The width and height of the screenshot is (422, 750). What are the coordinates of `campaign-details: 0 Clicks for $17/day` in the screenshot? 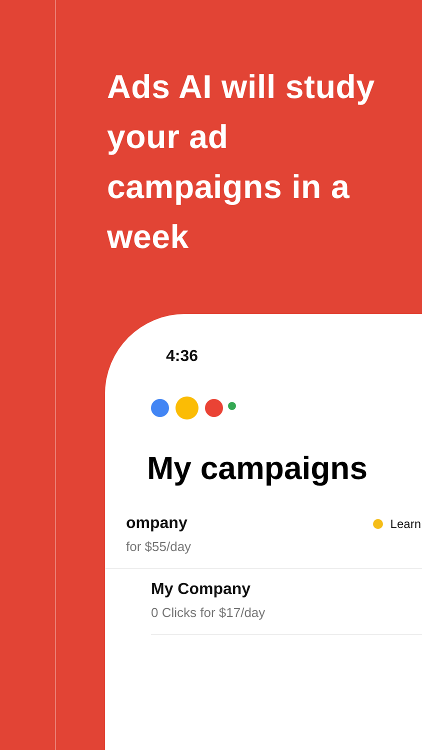 It's located at (208, 612).